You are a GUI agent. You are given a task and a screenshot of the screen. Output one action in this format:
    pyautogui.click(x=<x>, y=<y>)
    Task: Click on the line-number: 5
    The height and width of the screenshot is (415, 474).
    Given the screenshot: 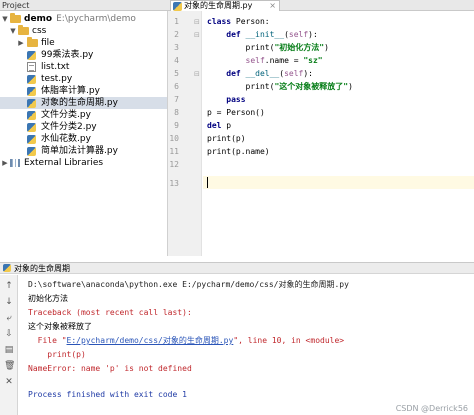 What is the action you would take?
    pyautogui.click(x=176, y=73)
    